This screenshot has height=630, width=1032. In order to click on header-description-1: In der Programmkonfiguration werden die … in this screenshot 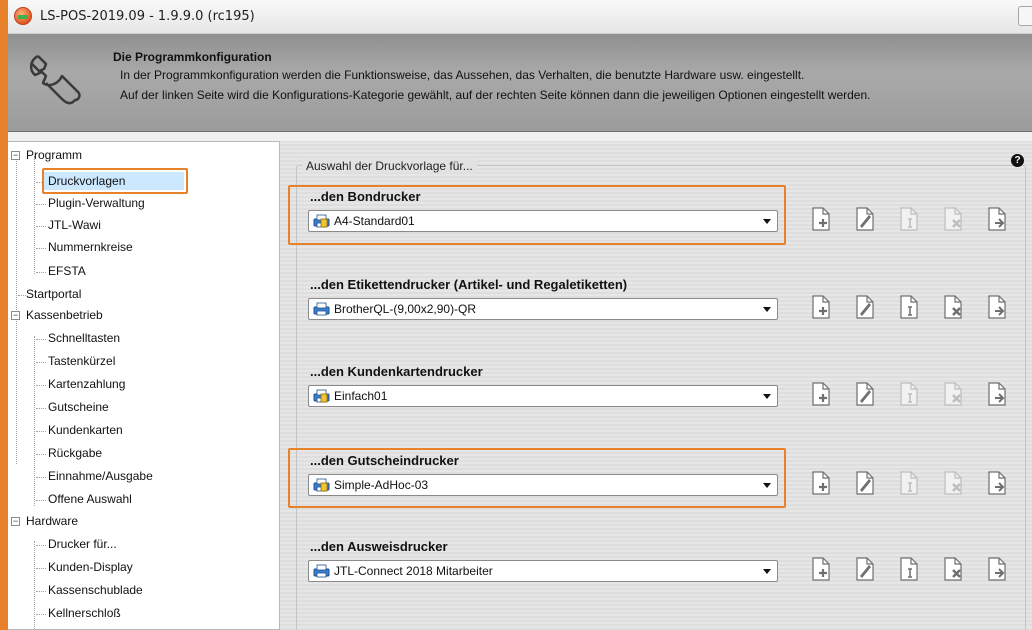, I will do `click(462, 75)`.